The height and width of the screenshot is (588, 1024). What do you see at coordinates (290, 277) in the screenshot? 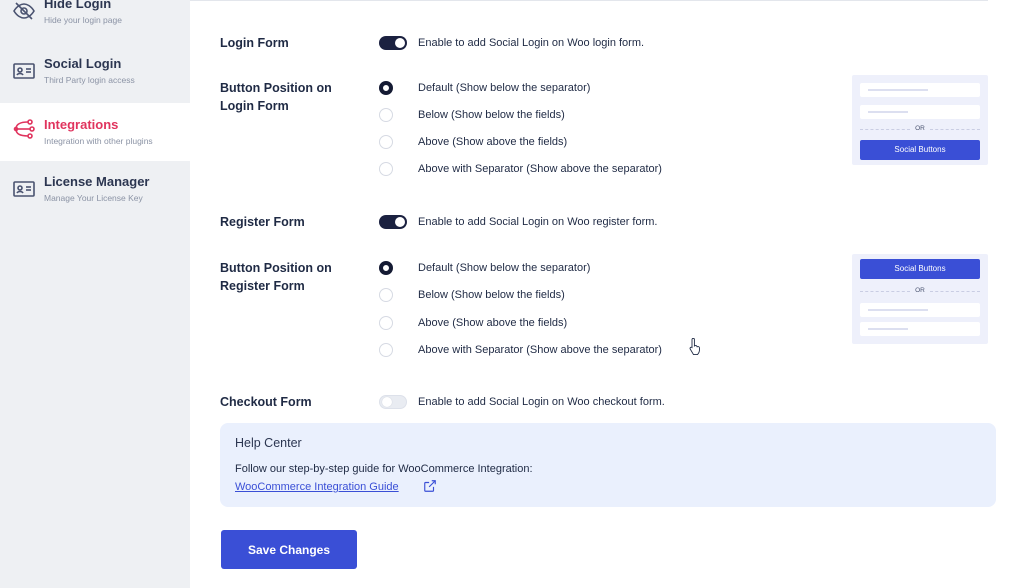
I see `register-position-label: Button Position on Register Form` at bounding box center [290, 277].